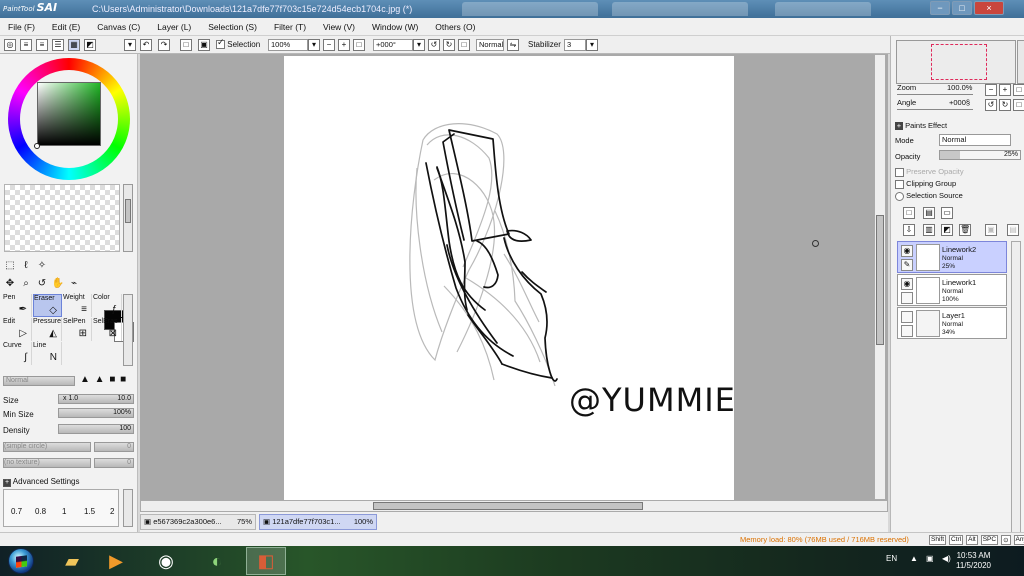 Image resolution: width=1024 pixels, height=576 pixels. I want to click on selection-source-toggle: Selection Source, so click(929, 196).